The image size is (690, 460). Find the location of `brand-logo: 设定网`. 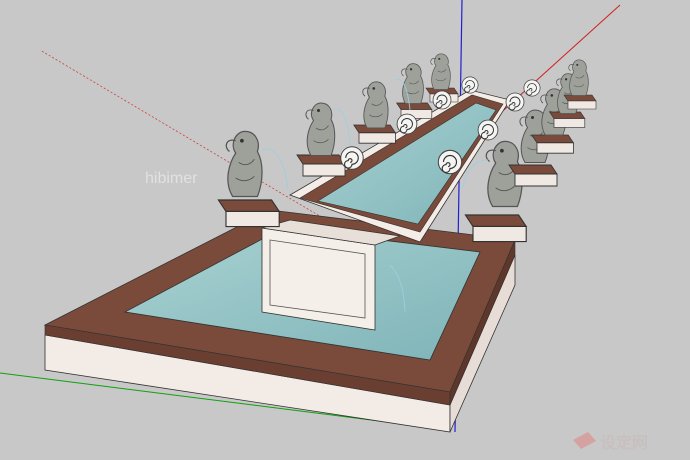

brand-logo: 设定网 is located at coordinates (610, 442).